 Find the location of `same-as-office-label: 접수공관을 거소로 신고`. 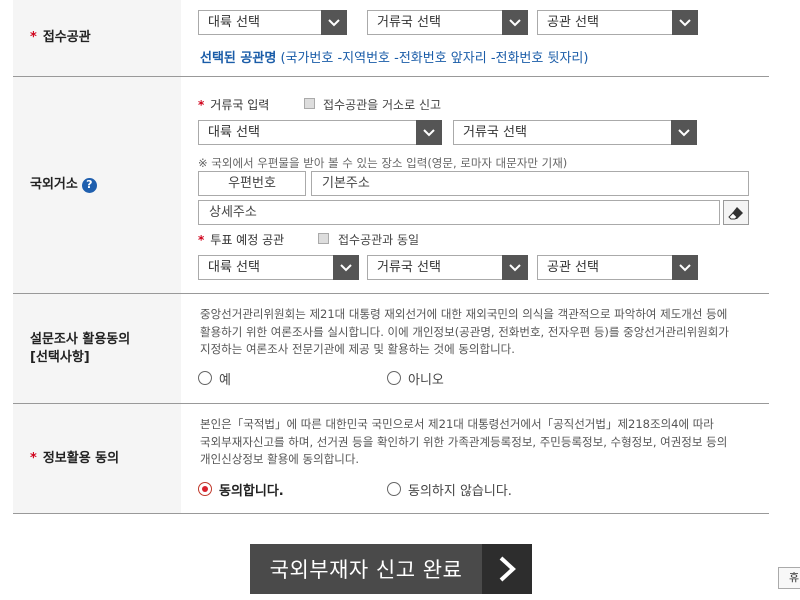

same-as-office-label: 접수공관을 거소로 신고 is located at coordinates (382, 105).